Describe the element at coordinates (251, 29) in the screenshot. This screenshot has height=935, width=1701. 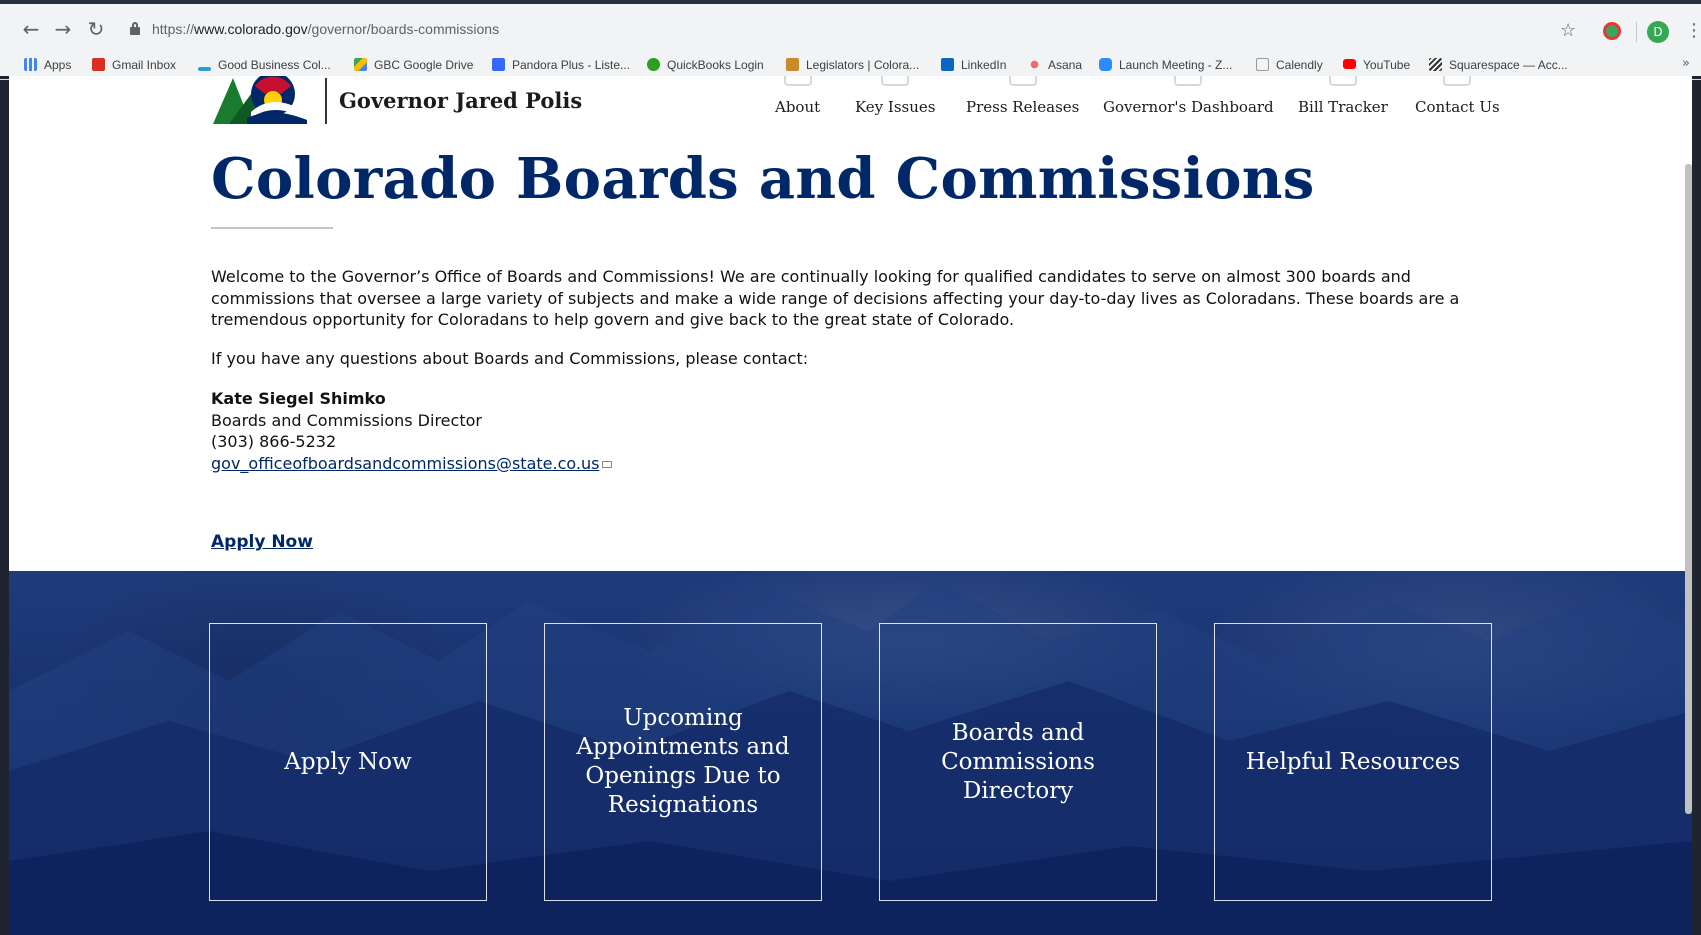
I see `url-domain: www.colorado.gov` at that location.